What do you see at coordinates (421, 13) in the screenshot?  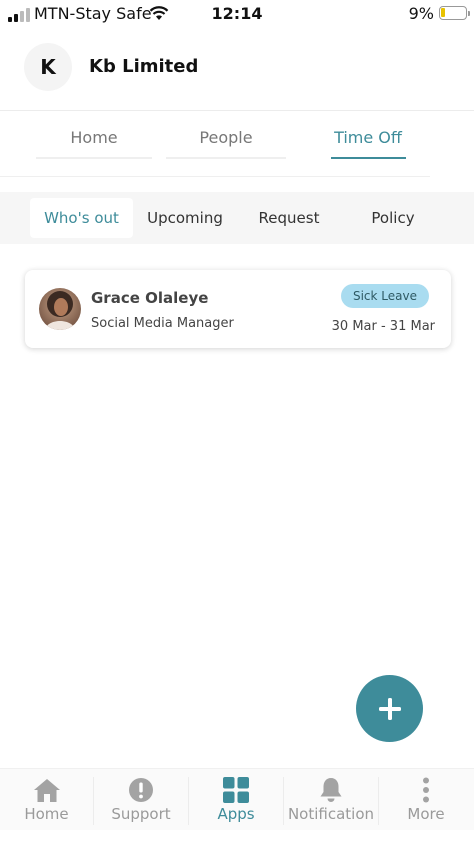 I see `battery-percent: 9%` at bounding box center [421, 13].